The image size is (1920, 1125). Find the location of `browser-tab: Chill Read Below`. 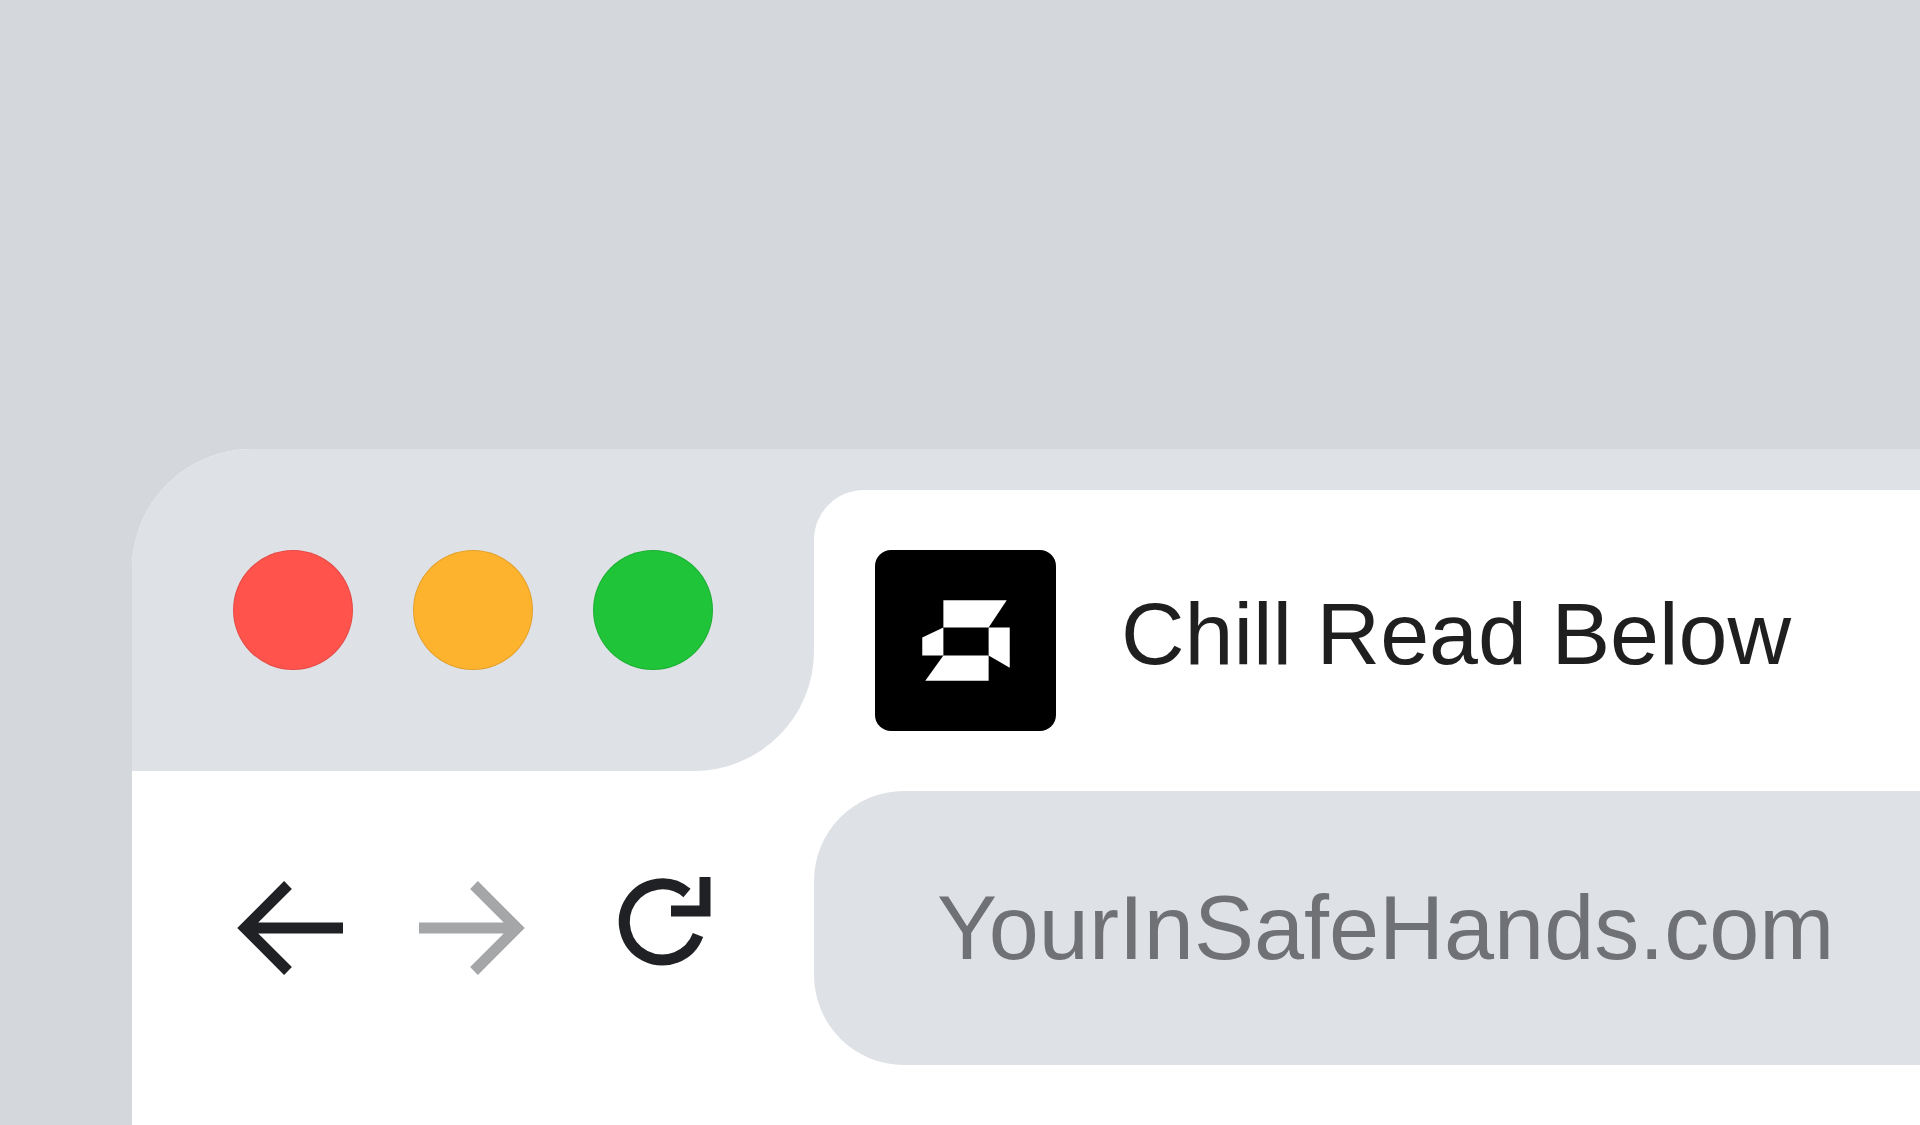

browser-tab: Chill Read Below is located at coordinates (1367, 630).